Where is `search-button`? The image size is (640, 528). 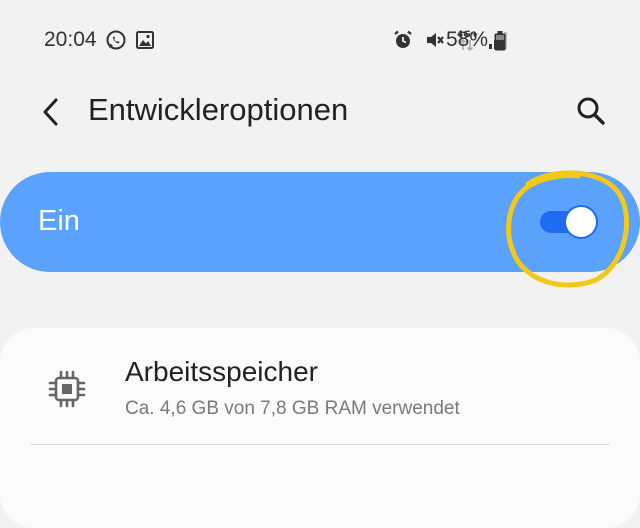 search-button is located at coordinates (591, 111).